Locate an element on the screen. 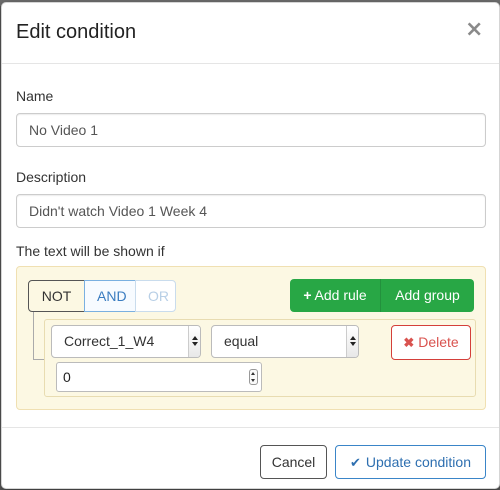  rule-operator-select: equal is located at coordinates (285, 341).